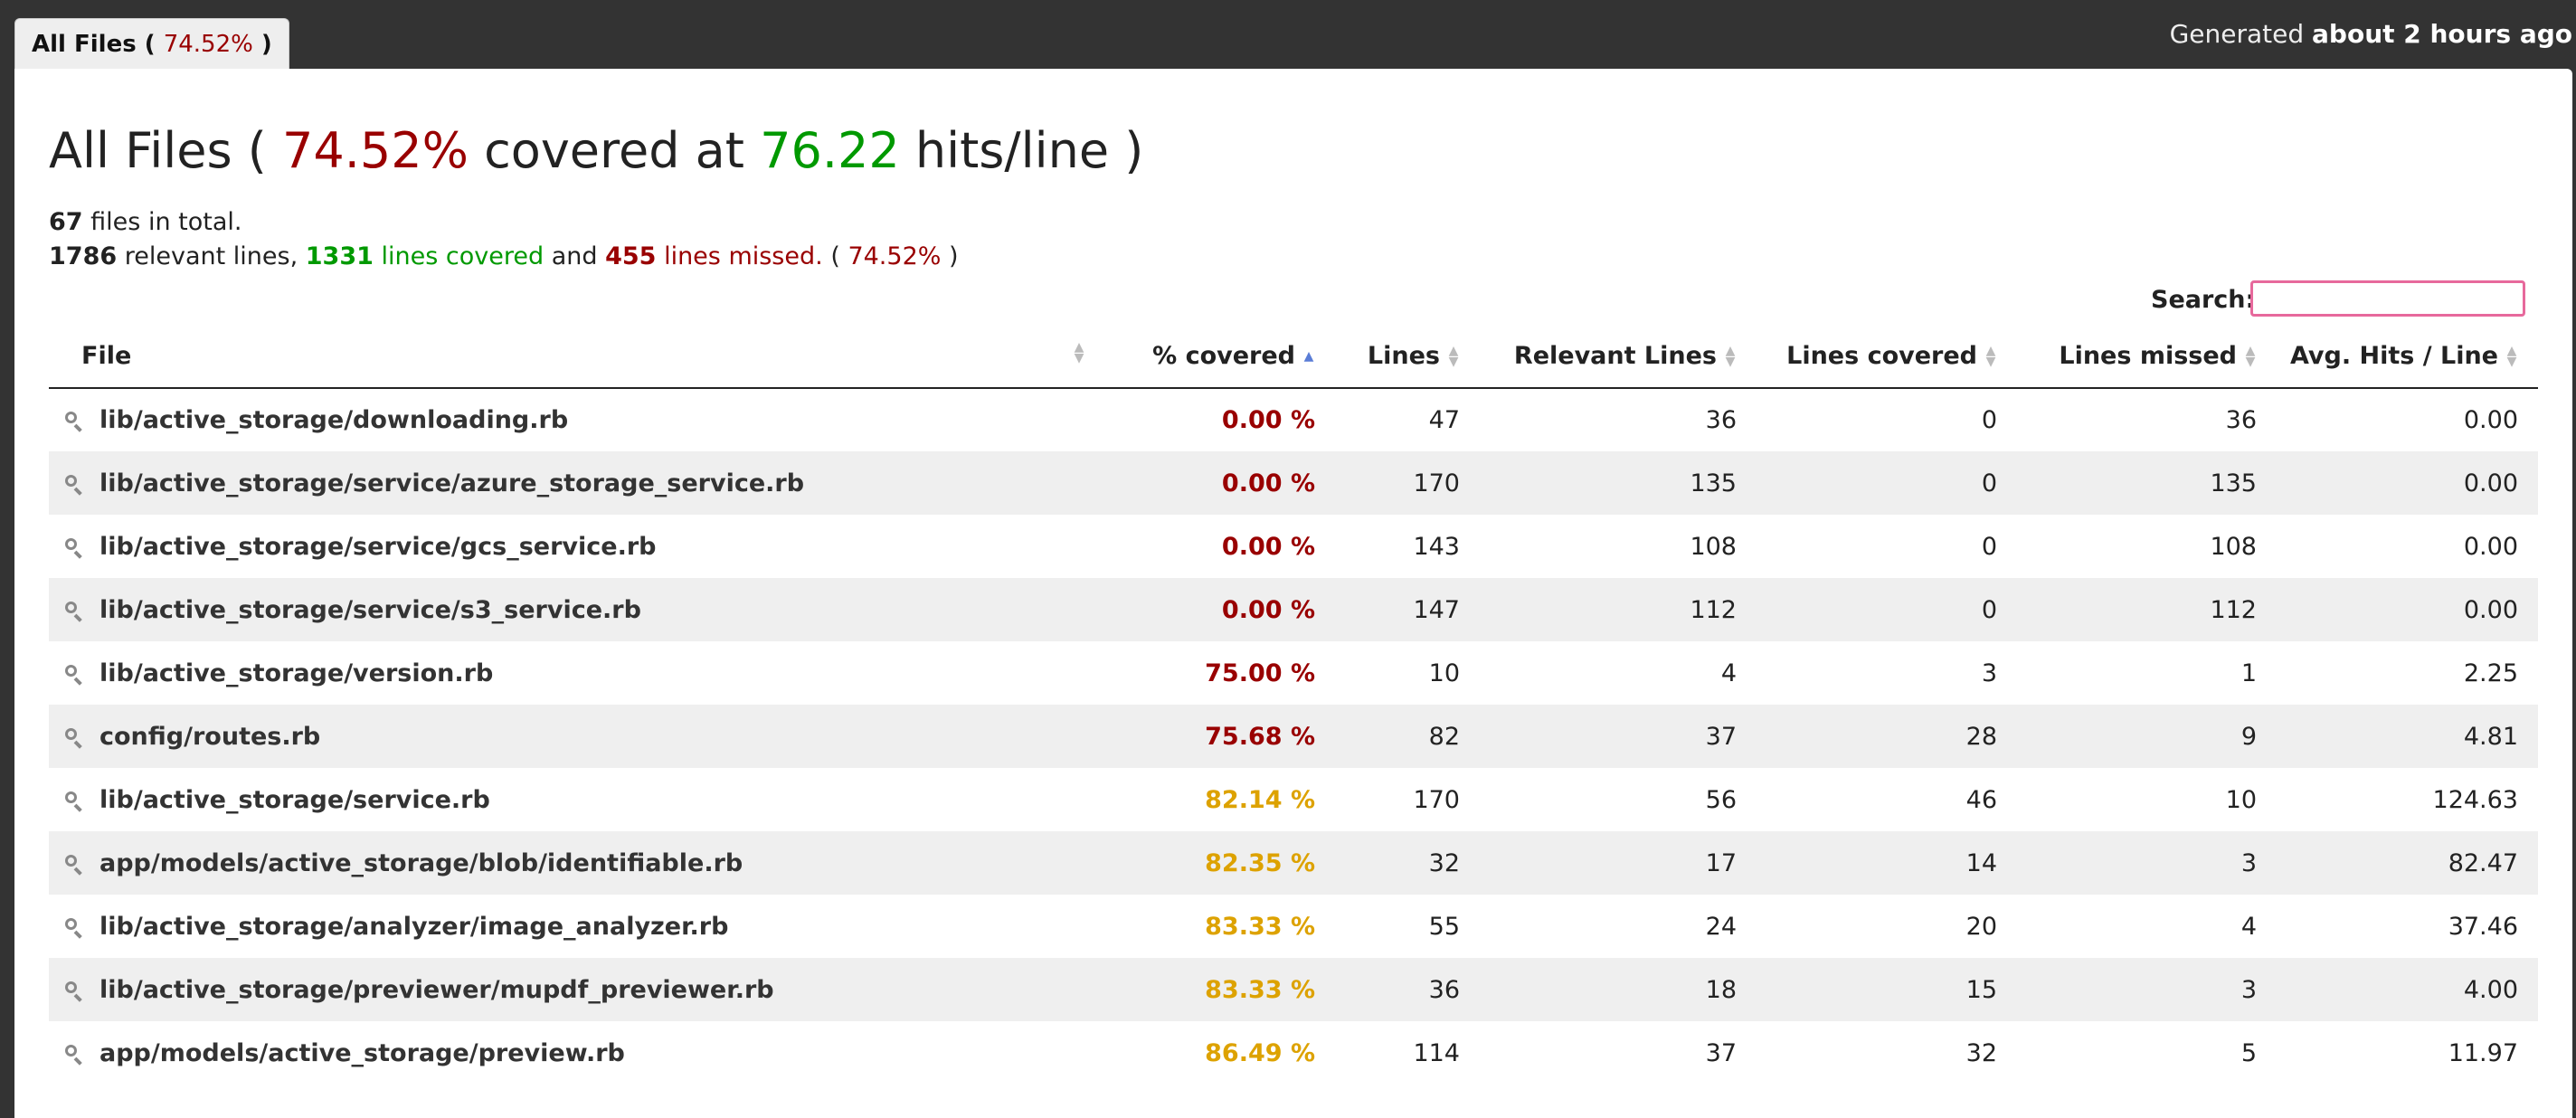 The image size is (2576, 1118). Describe the element at coordinates (1887, 356) in the screenshot. I see `column-header-lines-covered: Lines covered ▲ ▼` at that location.